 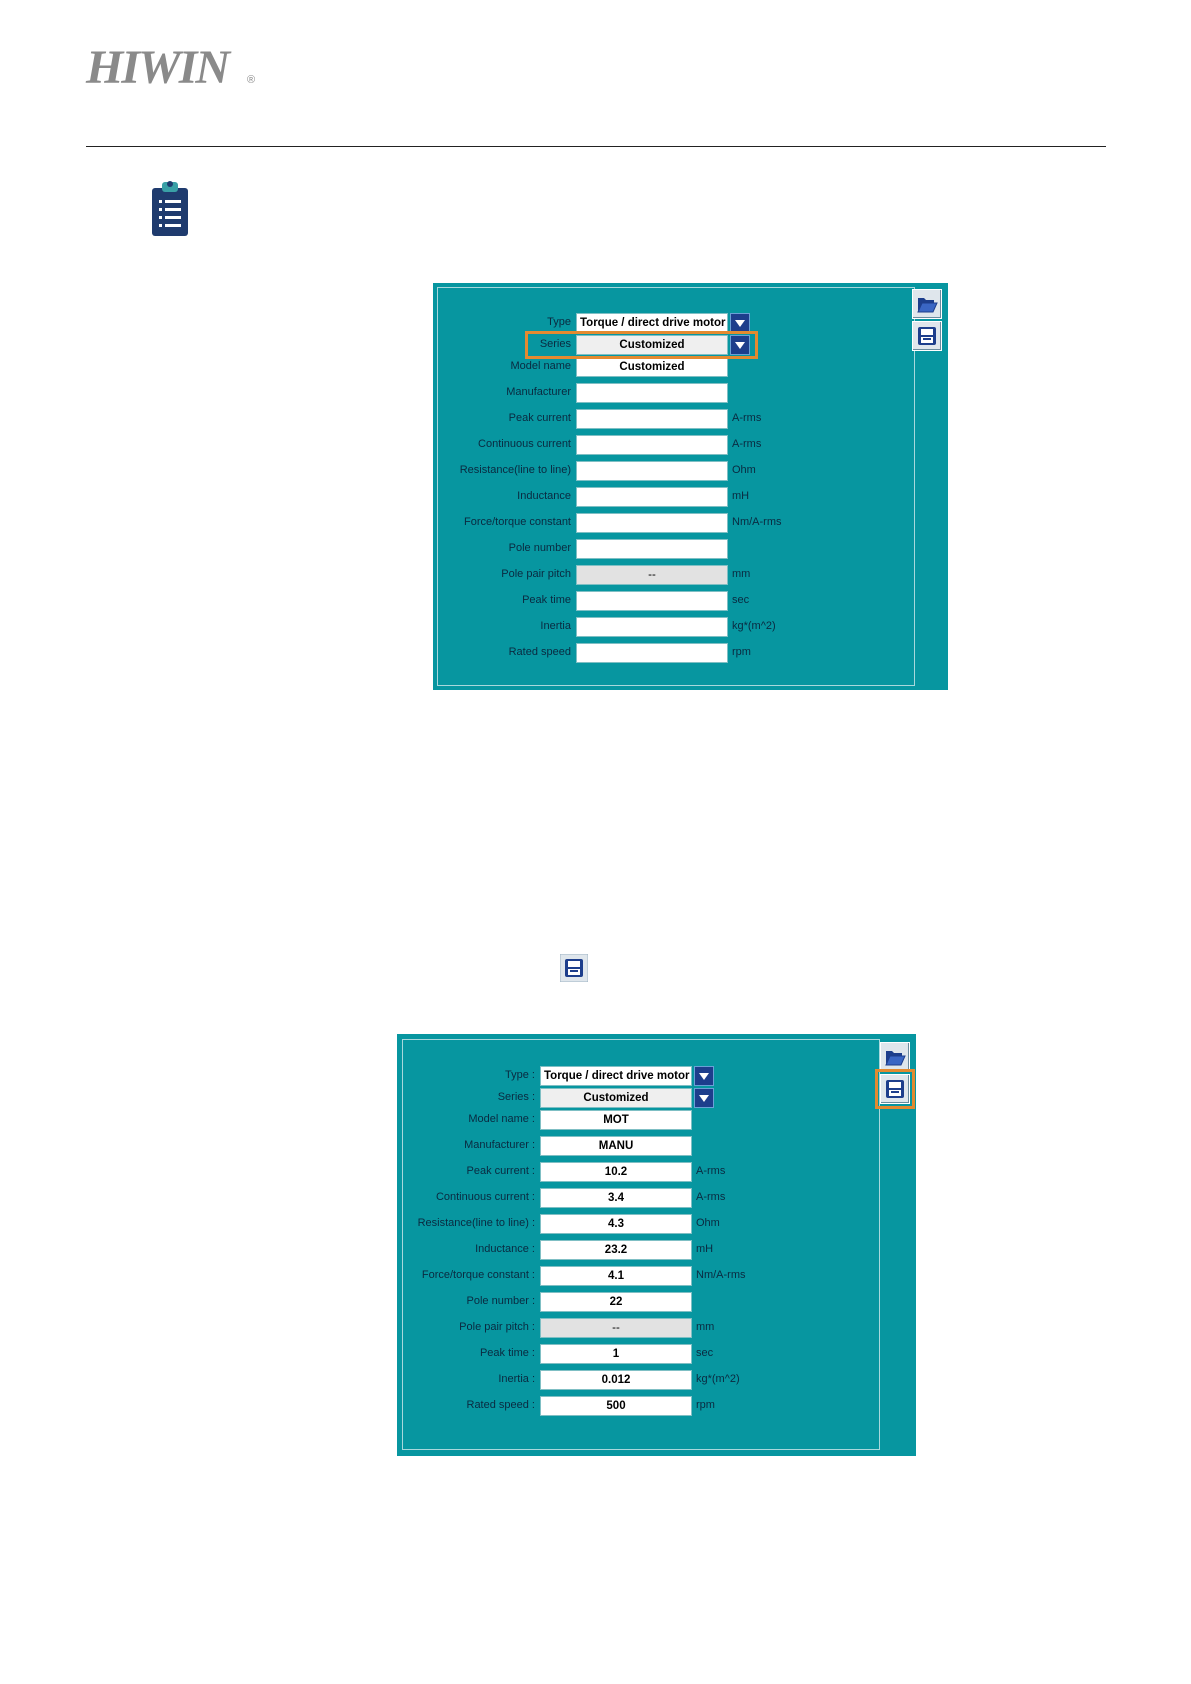 I want to click on continuous-current-input, so click(x=652, y=445).